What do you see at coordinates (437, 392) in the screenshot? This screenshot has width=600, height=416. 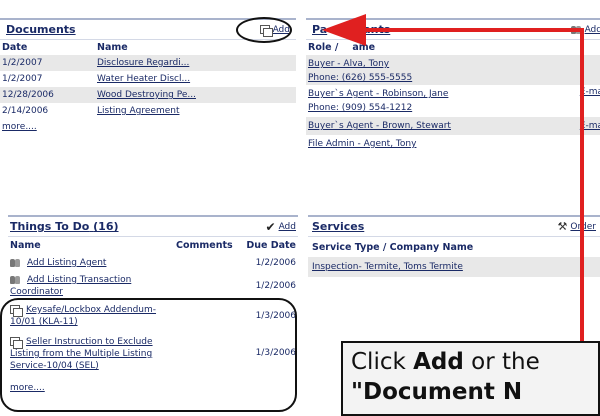 I see `callout-line2: "Document N` at bounding box center [437, 392].